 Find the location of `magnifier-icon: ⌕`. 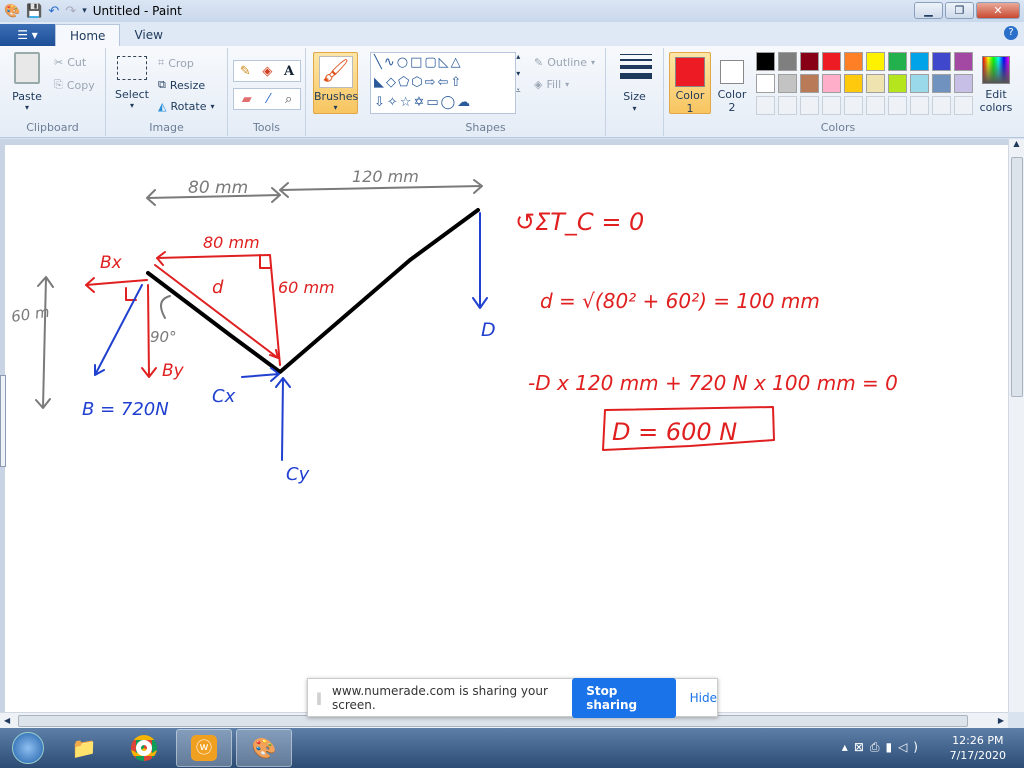

magnifier-icon: ⌕ is located at coordinates (288, 99).